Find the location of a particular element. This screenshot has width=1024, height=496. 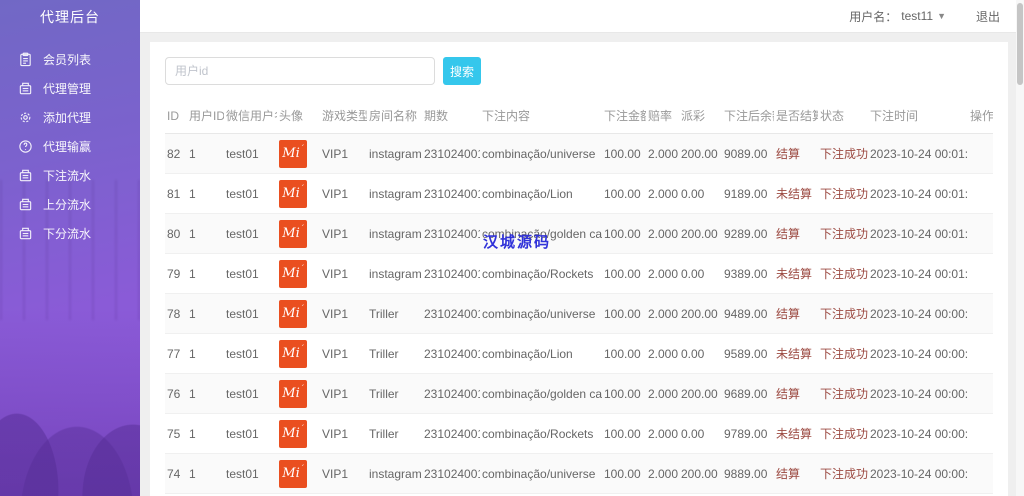

sidebar-item-label: 上分流水 is located at coordinates (67, 205).